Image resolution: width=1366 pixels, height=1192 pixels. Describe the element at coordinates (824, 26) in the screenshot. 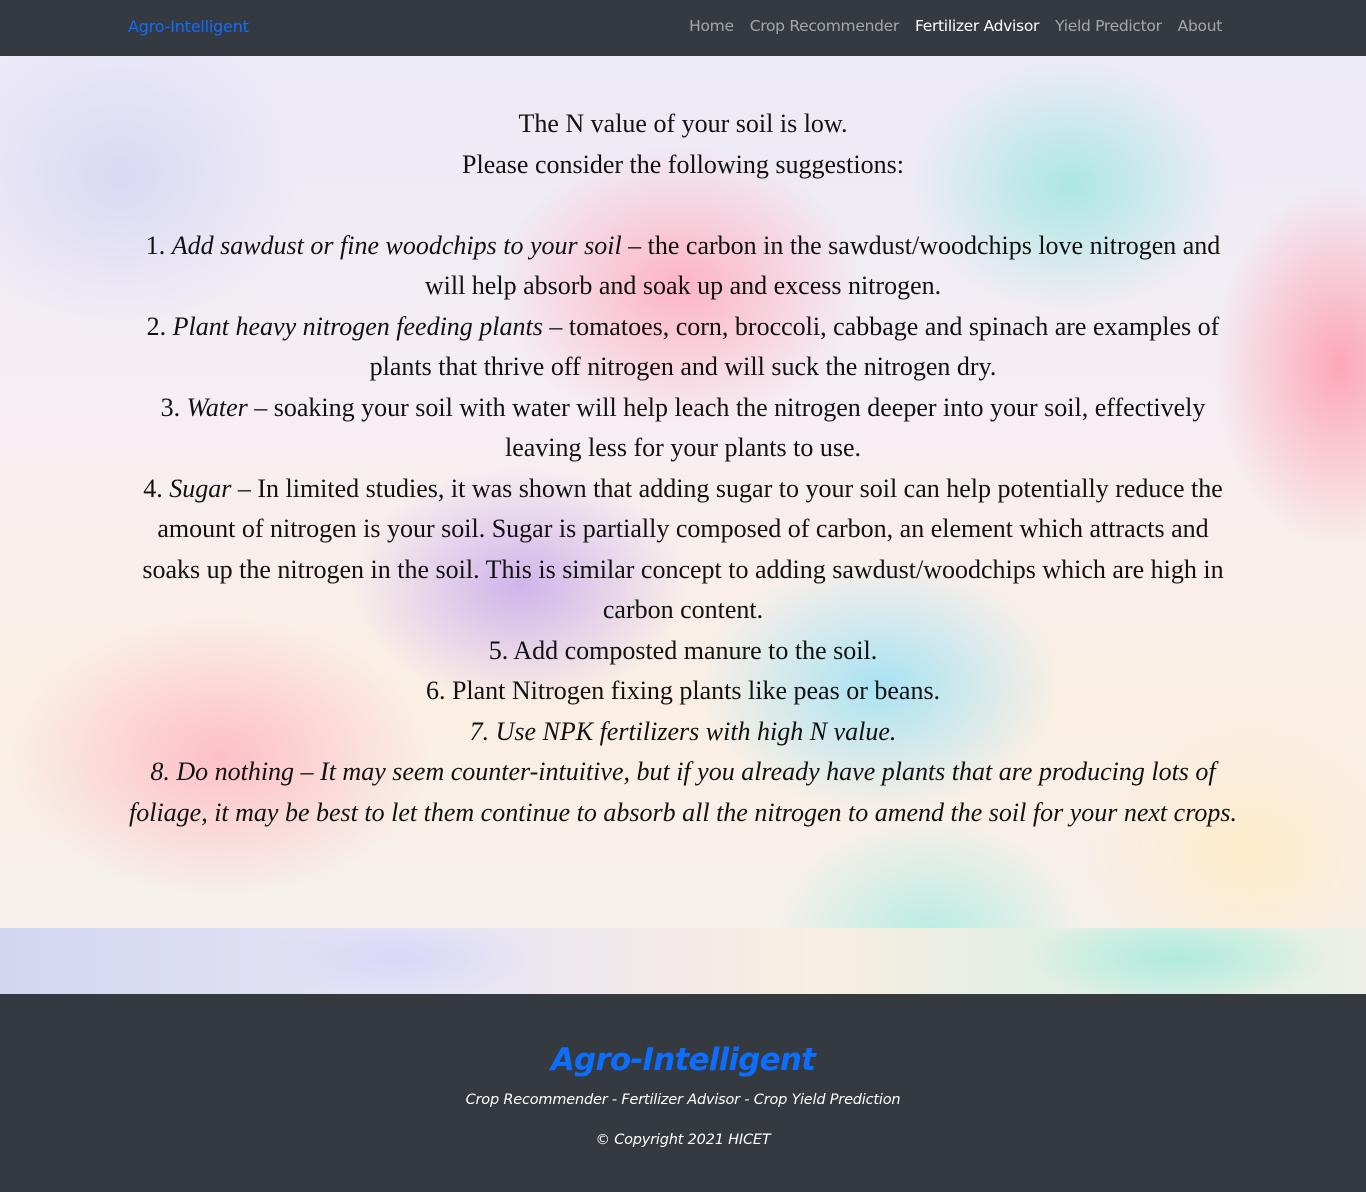

I see `nav-link-crop-recommender: Crop Recommender` at that location.